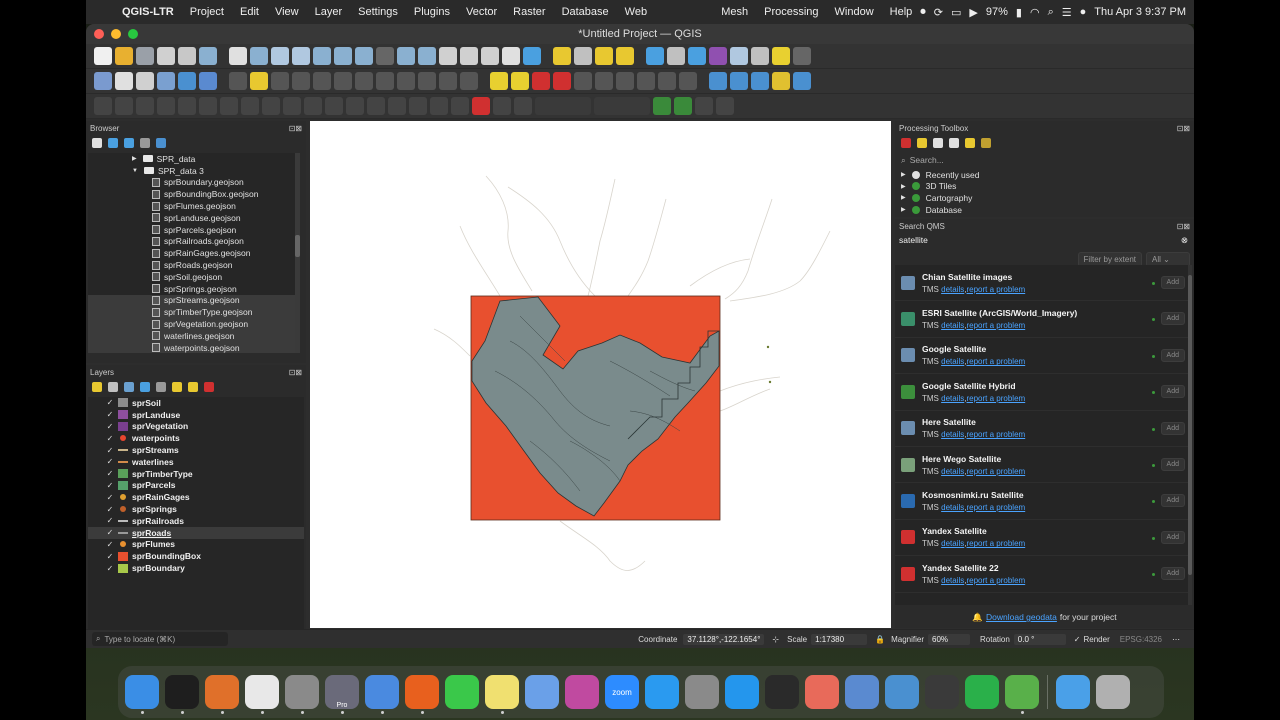 The image size is (1280, 720). I want to click on dock-grid-icon, so click(942, 692).